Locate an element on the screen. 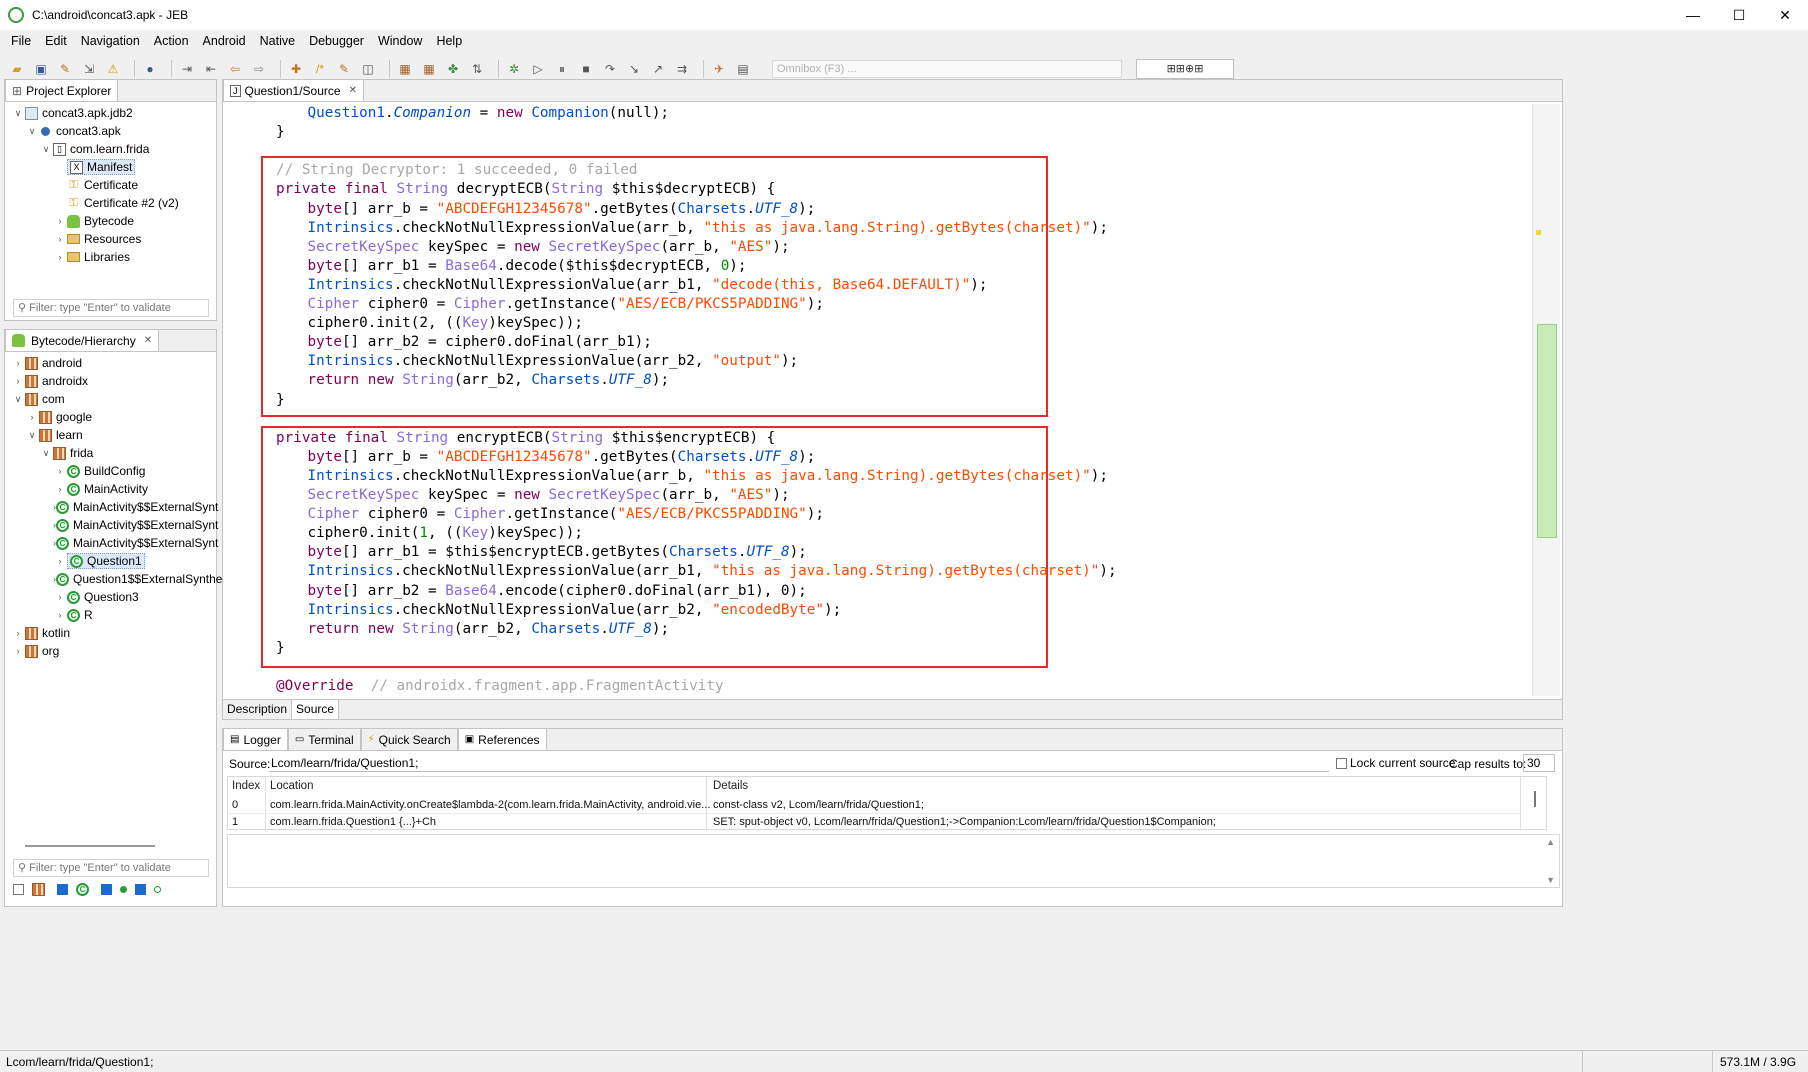  tab-references: ▣ References is located at coordinates (502, 739).